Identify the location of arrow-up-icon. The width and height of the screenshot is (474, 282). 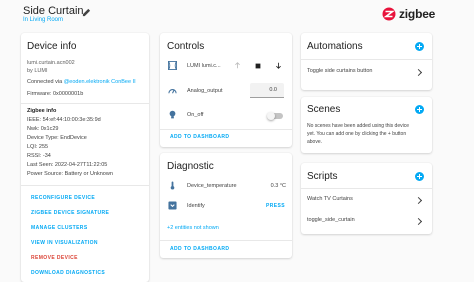
(237, 65).